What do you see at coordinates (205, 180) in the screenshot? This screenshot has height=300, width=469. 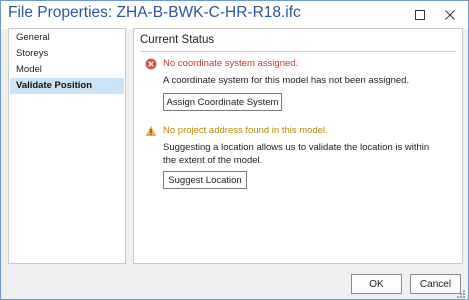 I see `suggest-location-button: Suggest Location` at bounding box center [205, 180].